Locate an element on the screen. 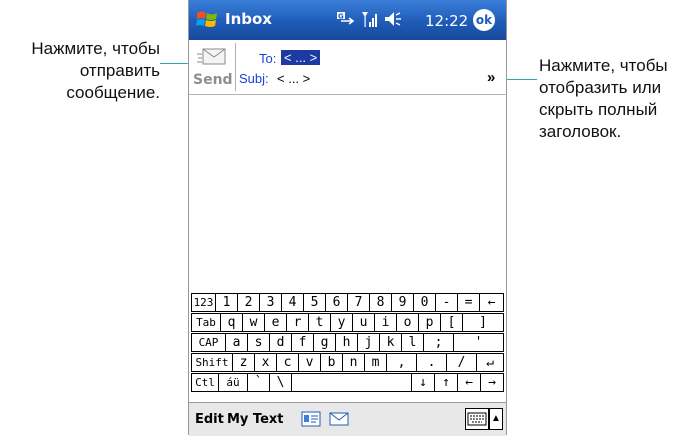  connectivity-icon: G is located at coordinates (346, 19).